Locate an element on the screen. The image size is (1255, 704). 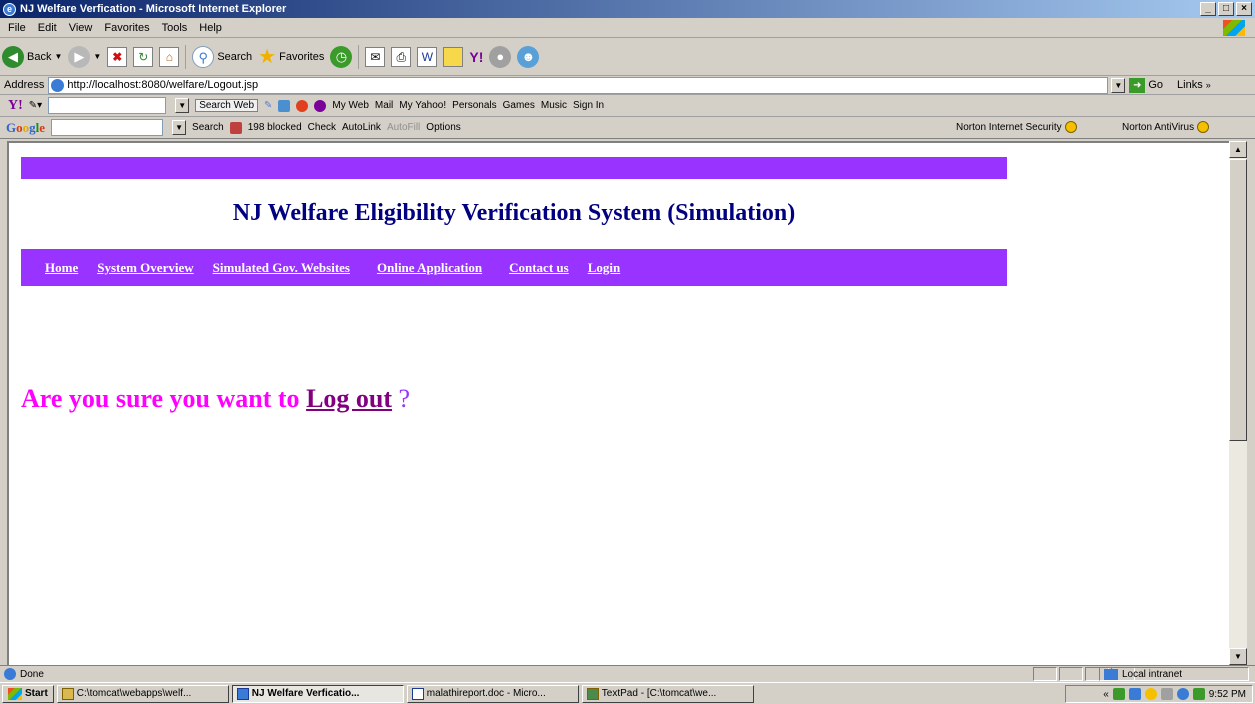
address-url: http://localhost:8080/welfare/Logout.jsp is located at coordinates (163, 85).